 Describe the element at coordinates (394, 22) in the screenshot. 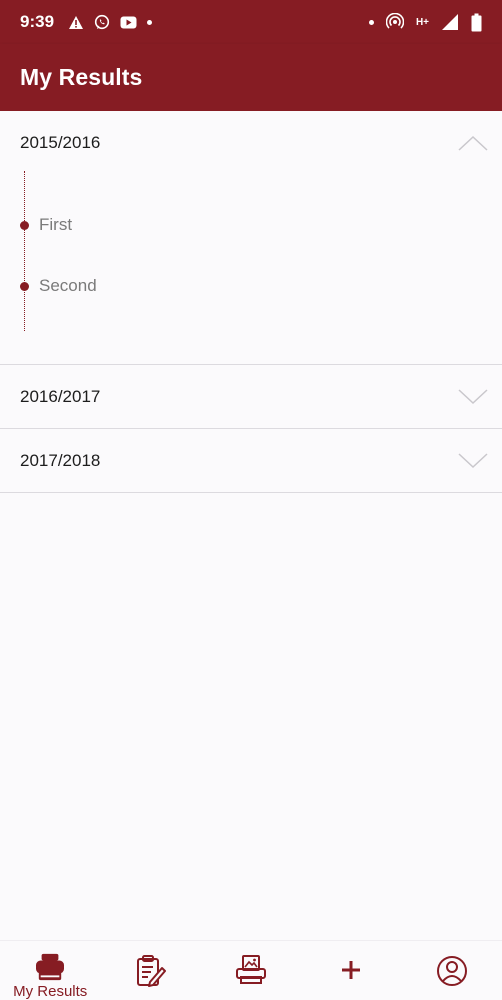

I see `hotspot-icon` at that location.